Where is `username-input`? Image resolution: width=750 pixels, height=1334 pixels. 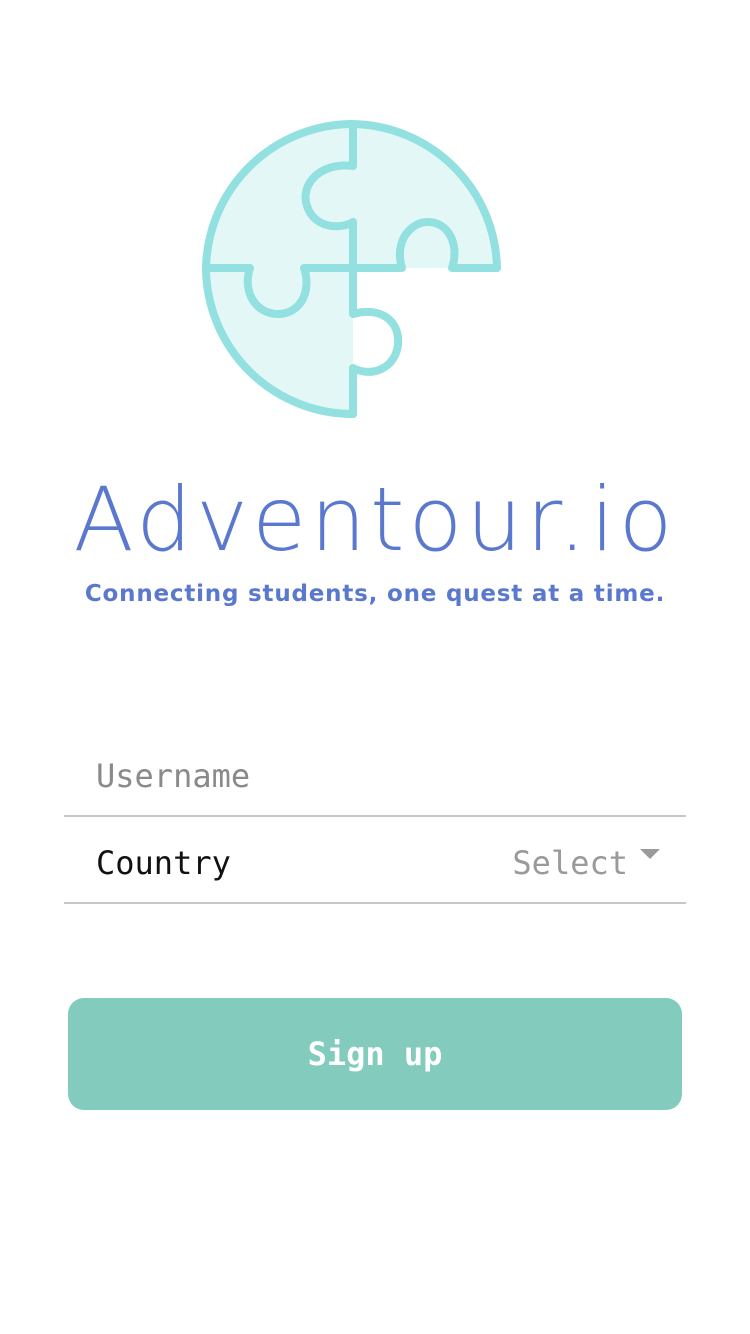 username-input is located at coordinates (376, 776).